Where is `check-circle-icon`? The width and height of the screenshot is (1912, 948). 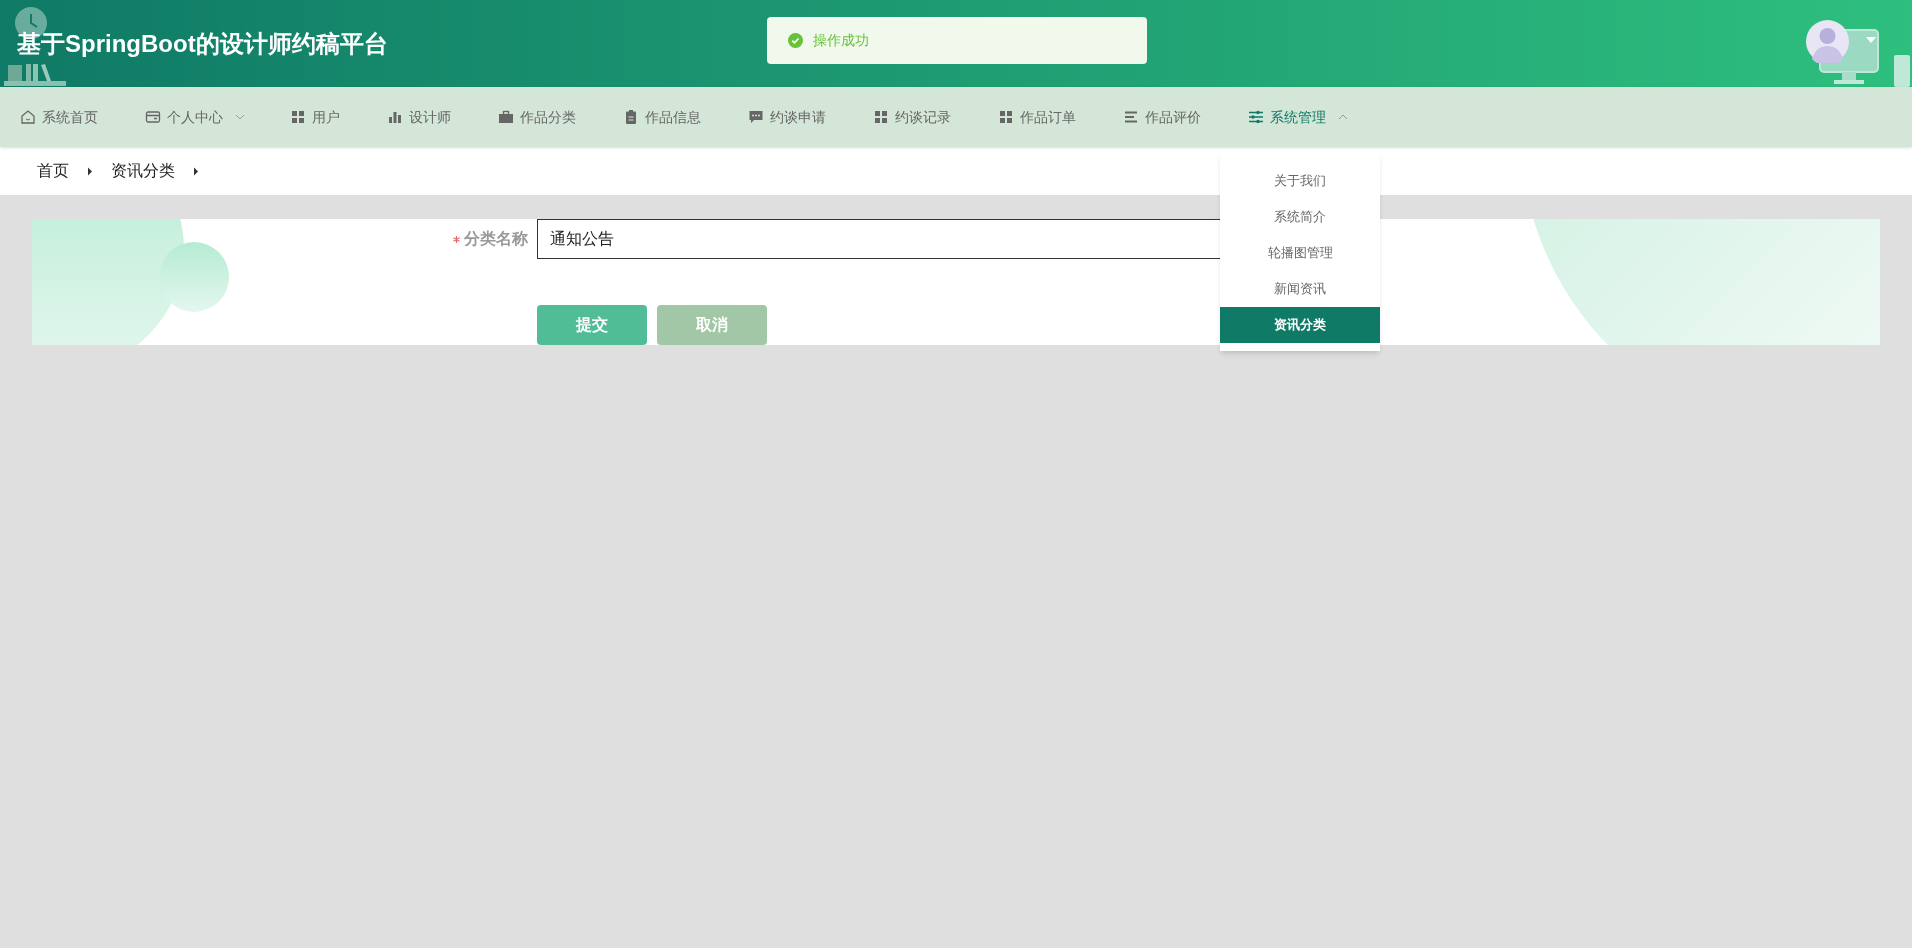
check-circle-icon is located at coordinates (795, 40).